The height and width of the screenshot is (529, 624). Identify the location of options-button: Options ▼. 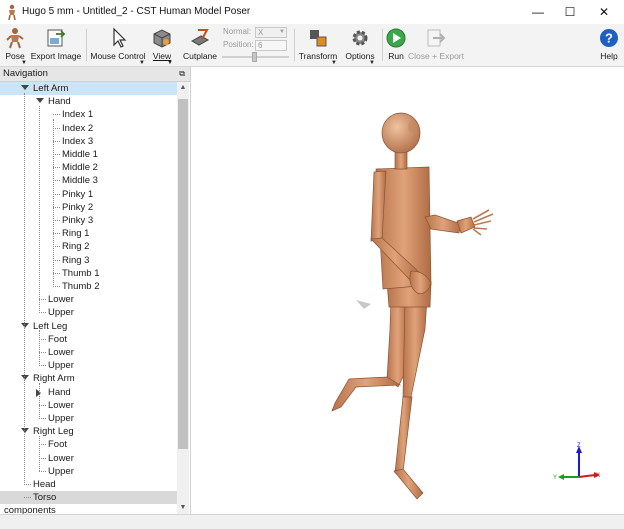
(360, 46).